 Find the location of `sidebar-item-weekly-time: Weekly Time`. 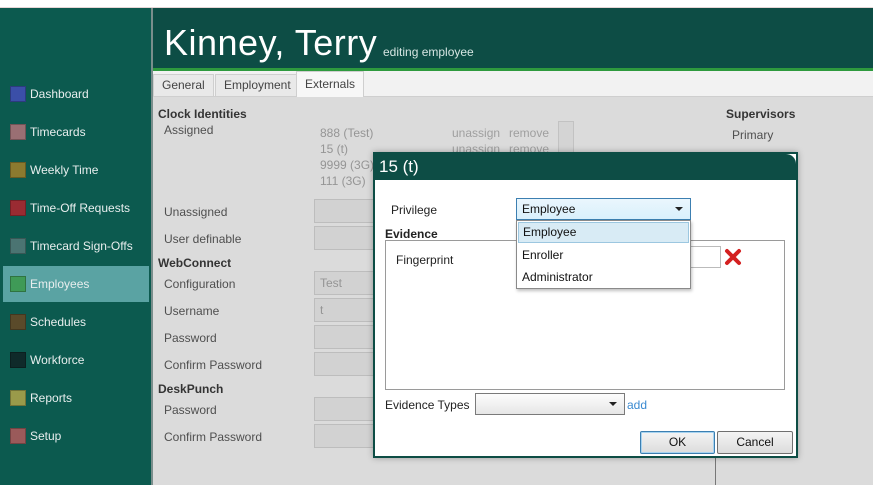

sidebar-item-weekly-time: Weekly Time is located at coordinates (76, 170).